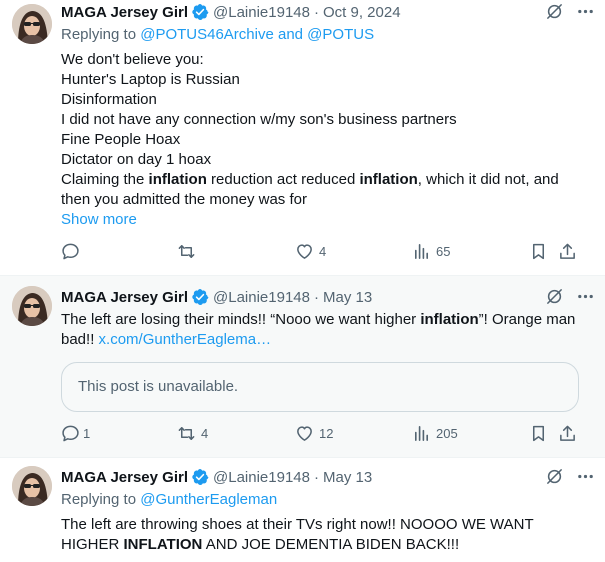 The width and height of the screenshot is (605, 562). I want to click on text-segment: AND JOE DEMENTIA BIDEN BACK!!!, so click(331, 544).